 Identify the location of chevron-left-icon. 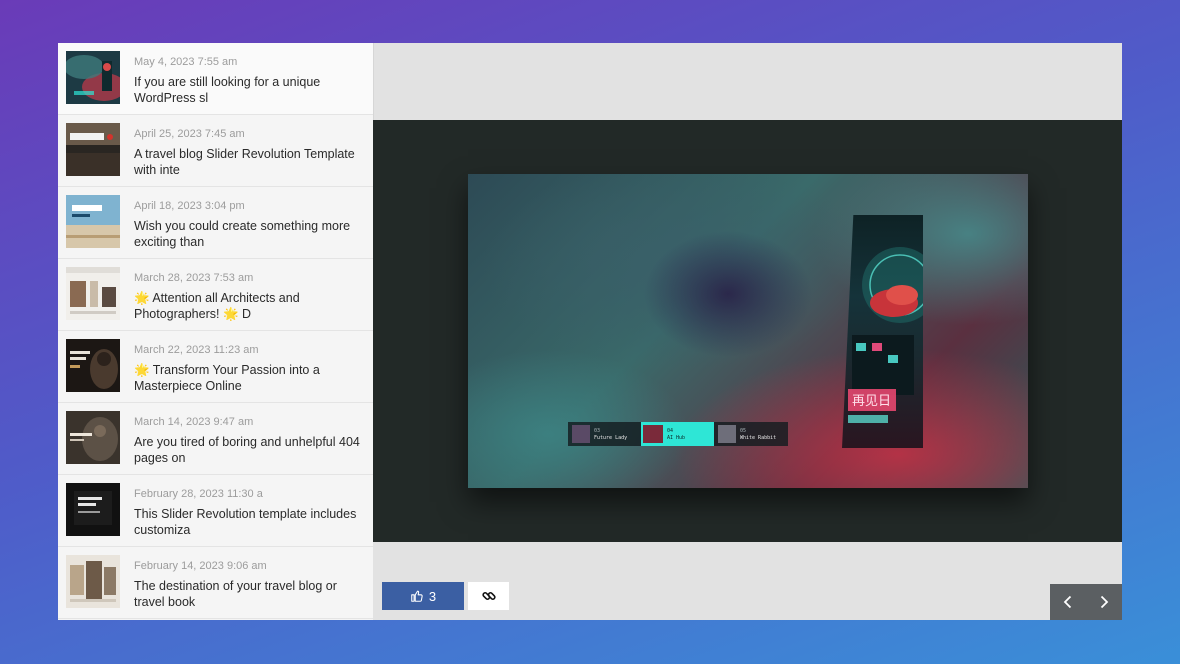
(1067, 602).